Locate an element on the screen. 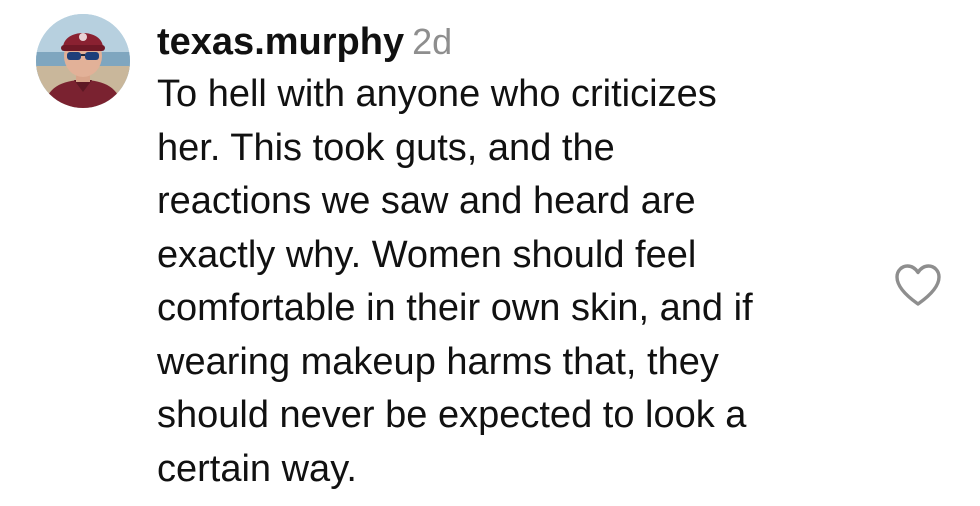  comment-timestamp: 2d is located at coordinates (432, 41).